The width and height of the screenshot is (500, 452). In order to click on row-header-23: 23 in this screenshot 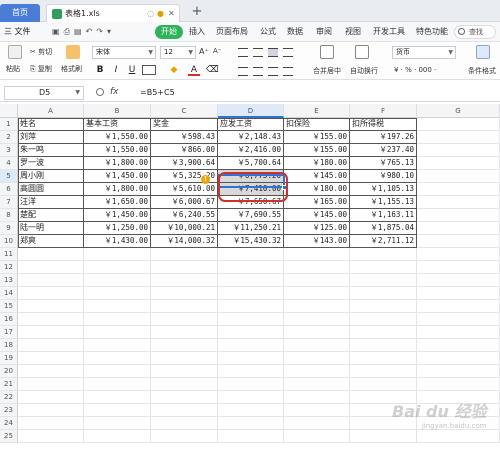, I will do `click(9, 410)`.